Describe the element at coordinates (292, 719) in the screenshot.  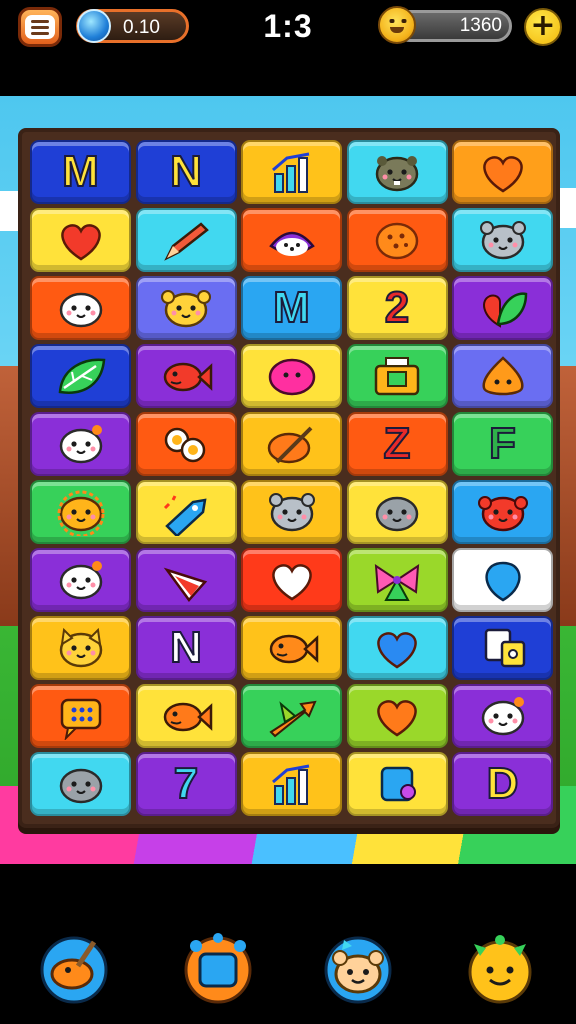
I see `arrow-icon` at that location.